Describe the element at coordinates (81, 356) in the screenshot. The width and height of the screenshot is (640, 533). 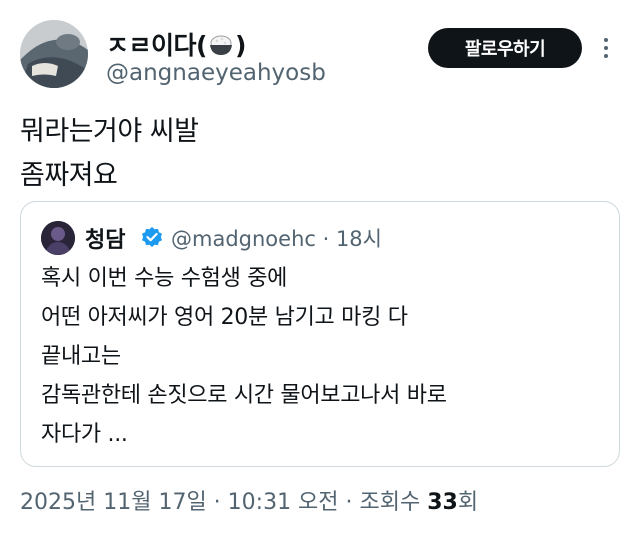
I see `quoted-line: 끝내고는` at that location.